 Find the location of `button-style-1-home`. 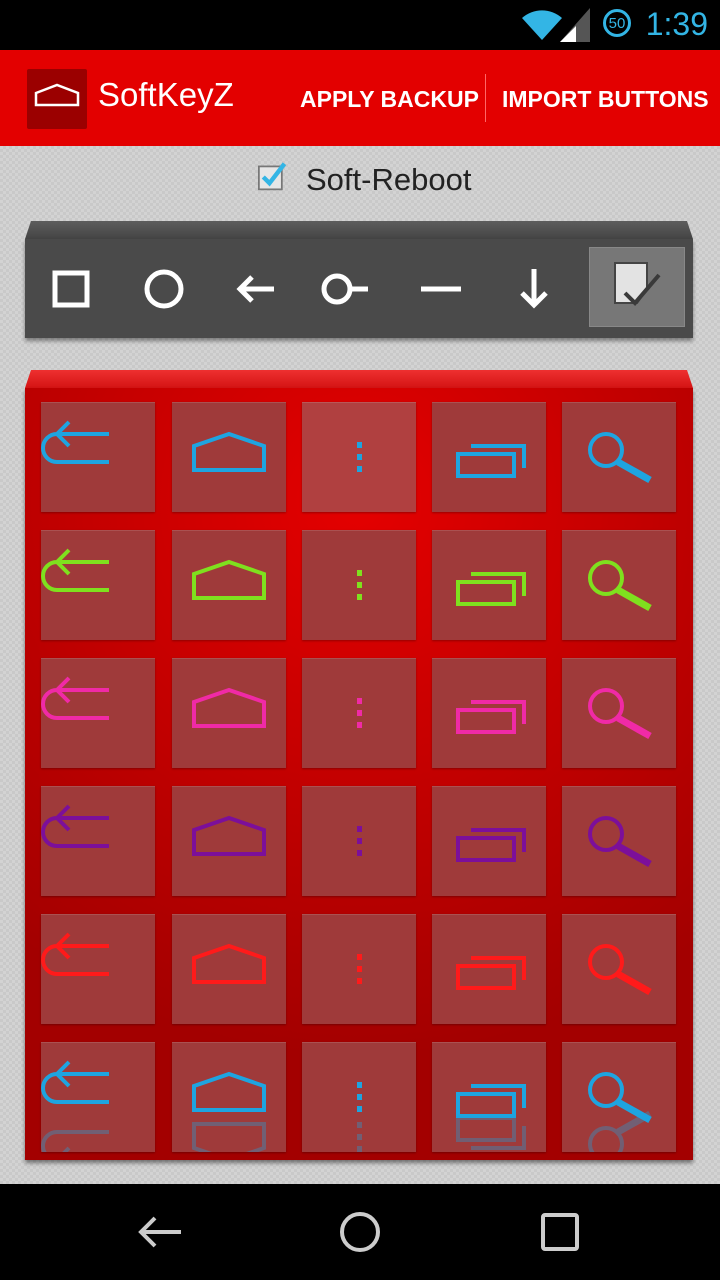

button-style-1-home is located at coordinates (229, 457).